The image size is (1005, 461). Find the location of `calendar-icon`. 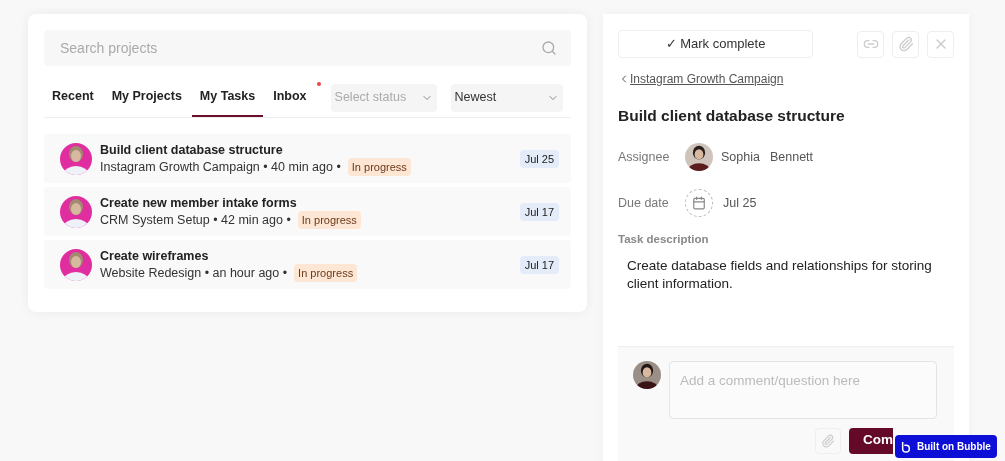

calendar-icon is located at coordinates (699, 203).